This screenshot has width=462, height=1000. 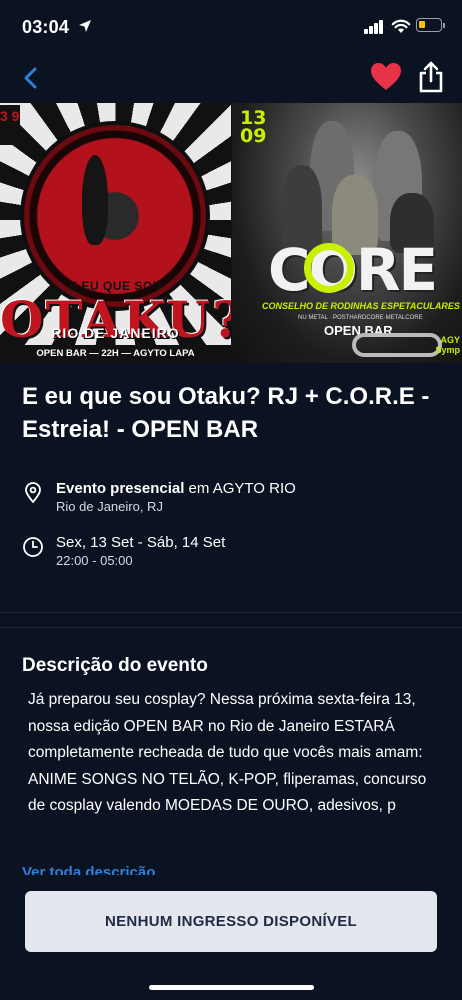 What do you see at coordinates (430, 25) in the screenshot?
I see `battery-icon` at bounding box center [430, 25].